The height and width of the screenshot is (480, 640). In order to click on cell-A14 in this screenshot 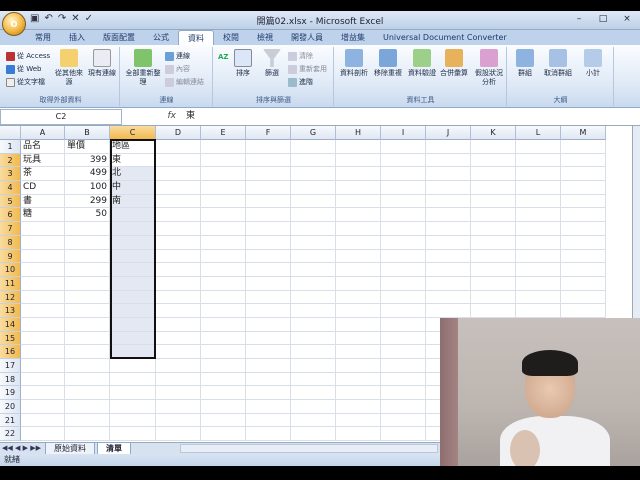, I will do `click(43, 324)`.